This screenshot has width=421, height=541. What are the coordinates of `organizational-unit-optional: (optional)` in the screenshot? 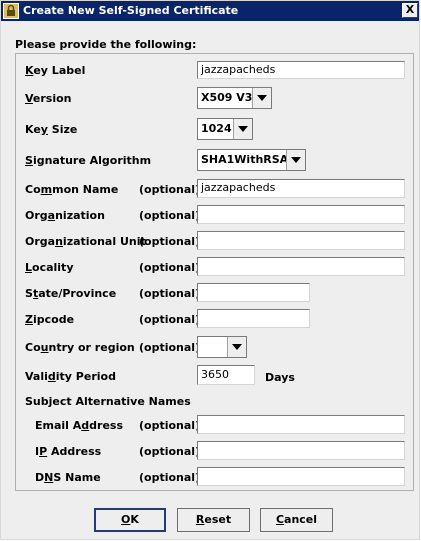 It's located at (170, 241).